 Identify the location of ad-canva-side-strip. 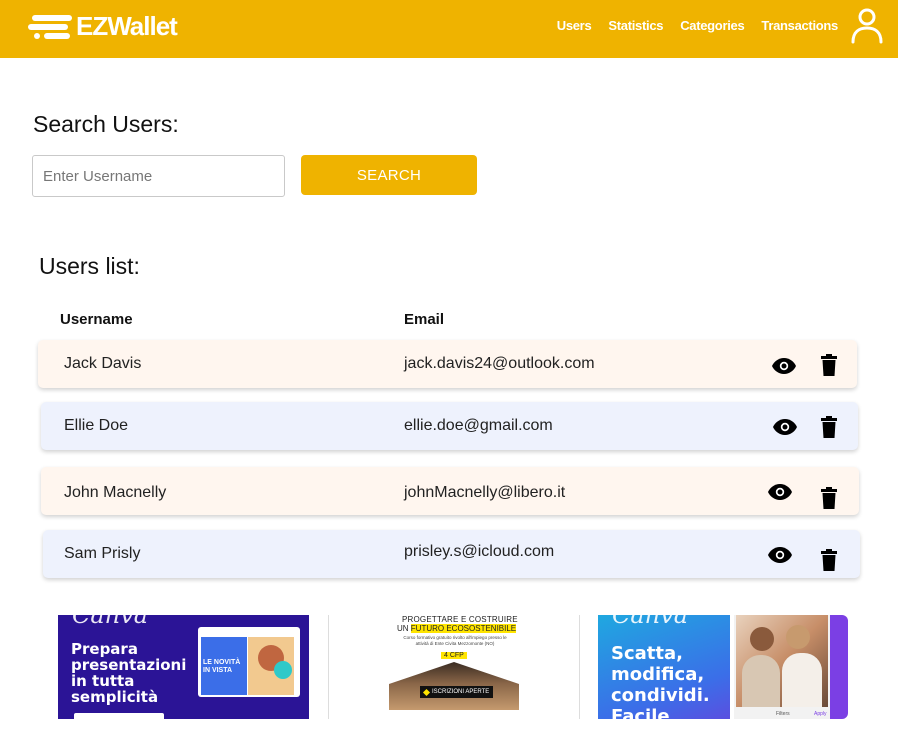
(839, 667).